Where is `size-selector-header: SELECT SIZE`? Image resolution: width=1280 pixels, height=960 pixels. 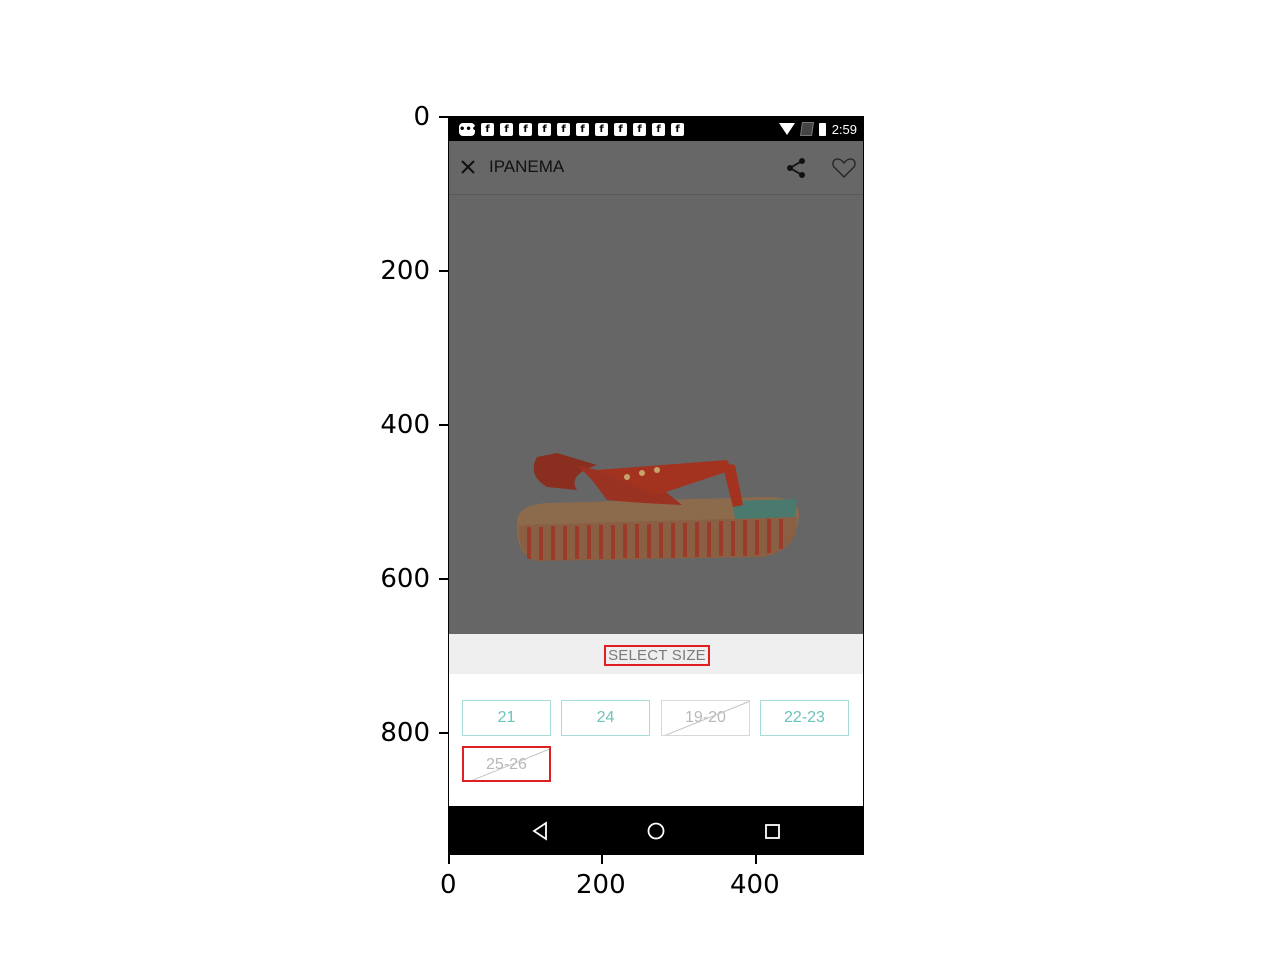 size-selector-header: SELECT SIZE is located at coordinates (656, 654).